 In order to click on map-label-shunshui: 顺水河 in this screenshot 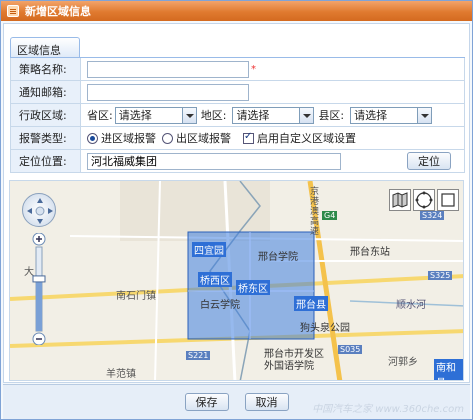, I will do `click(411, 305)`.